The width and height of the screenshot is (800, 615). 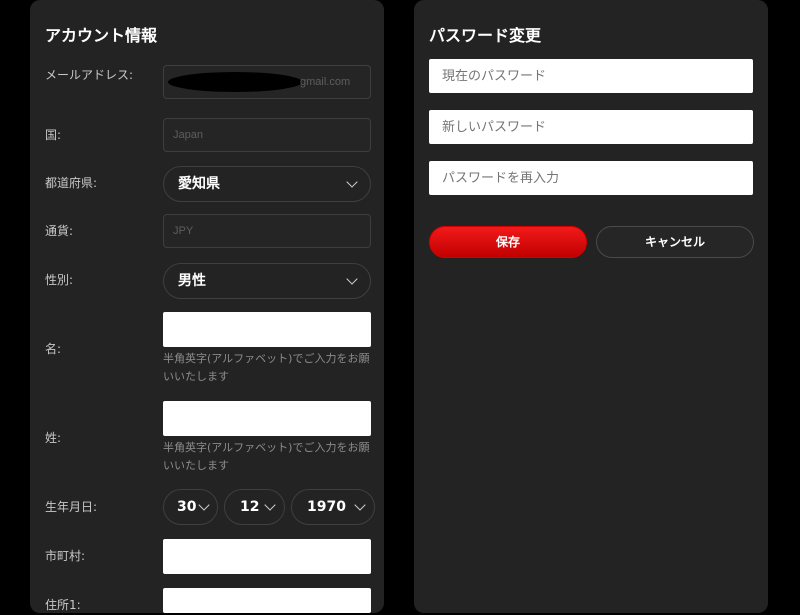 What do you see at coordinates (71, 507) in the screenshot?
I see `birthdate-label: 生年月日:` at bounding box center [71, 507].